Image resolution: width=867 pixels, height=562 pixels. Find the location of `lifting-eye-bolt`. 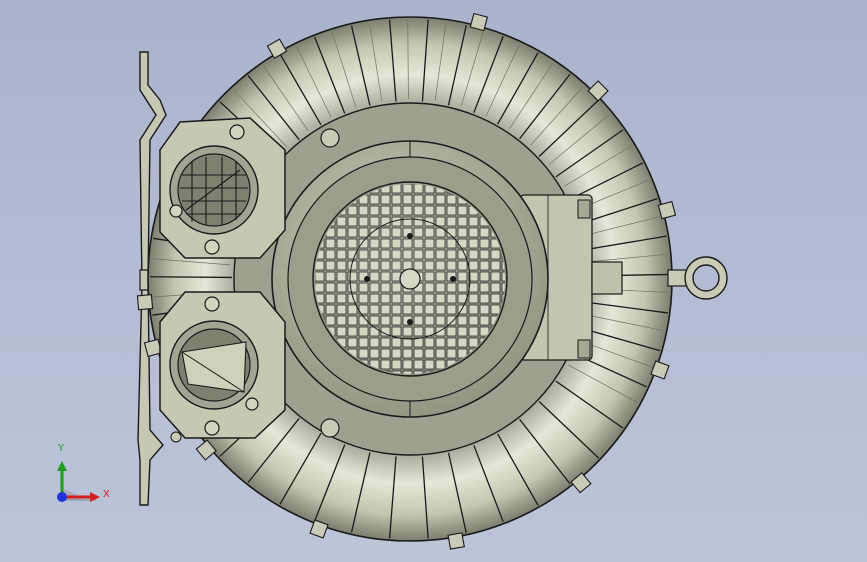

lifting-eye-bolt is located at coordinates (697, 278).